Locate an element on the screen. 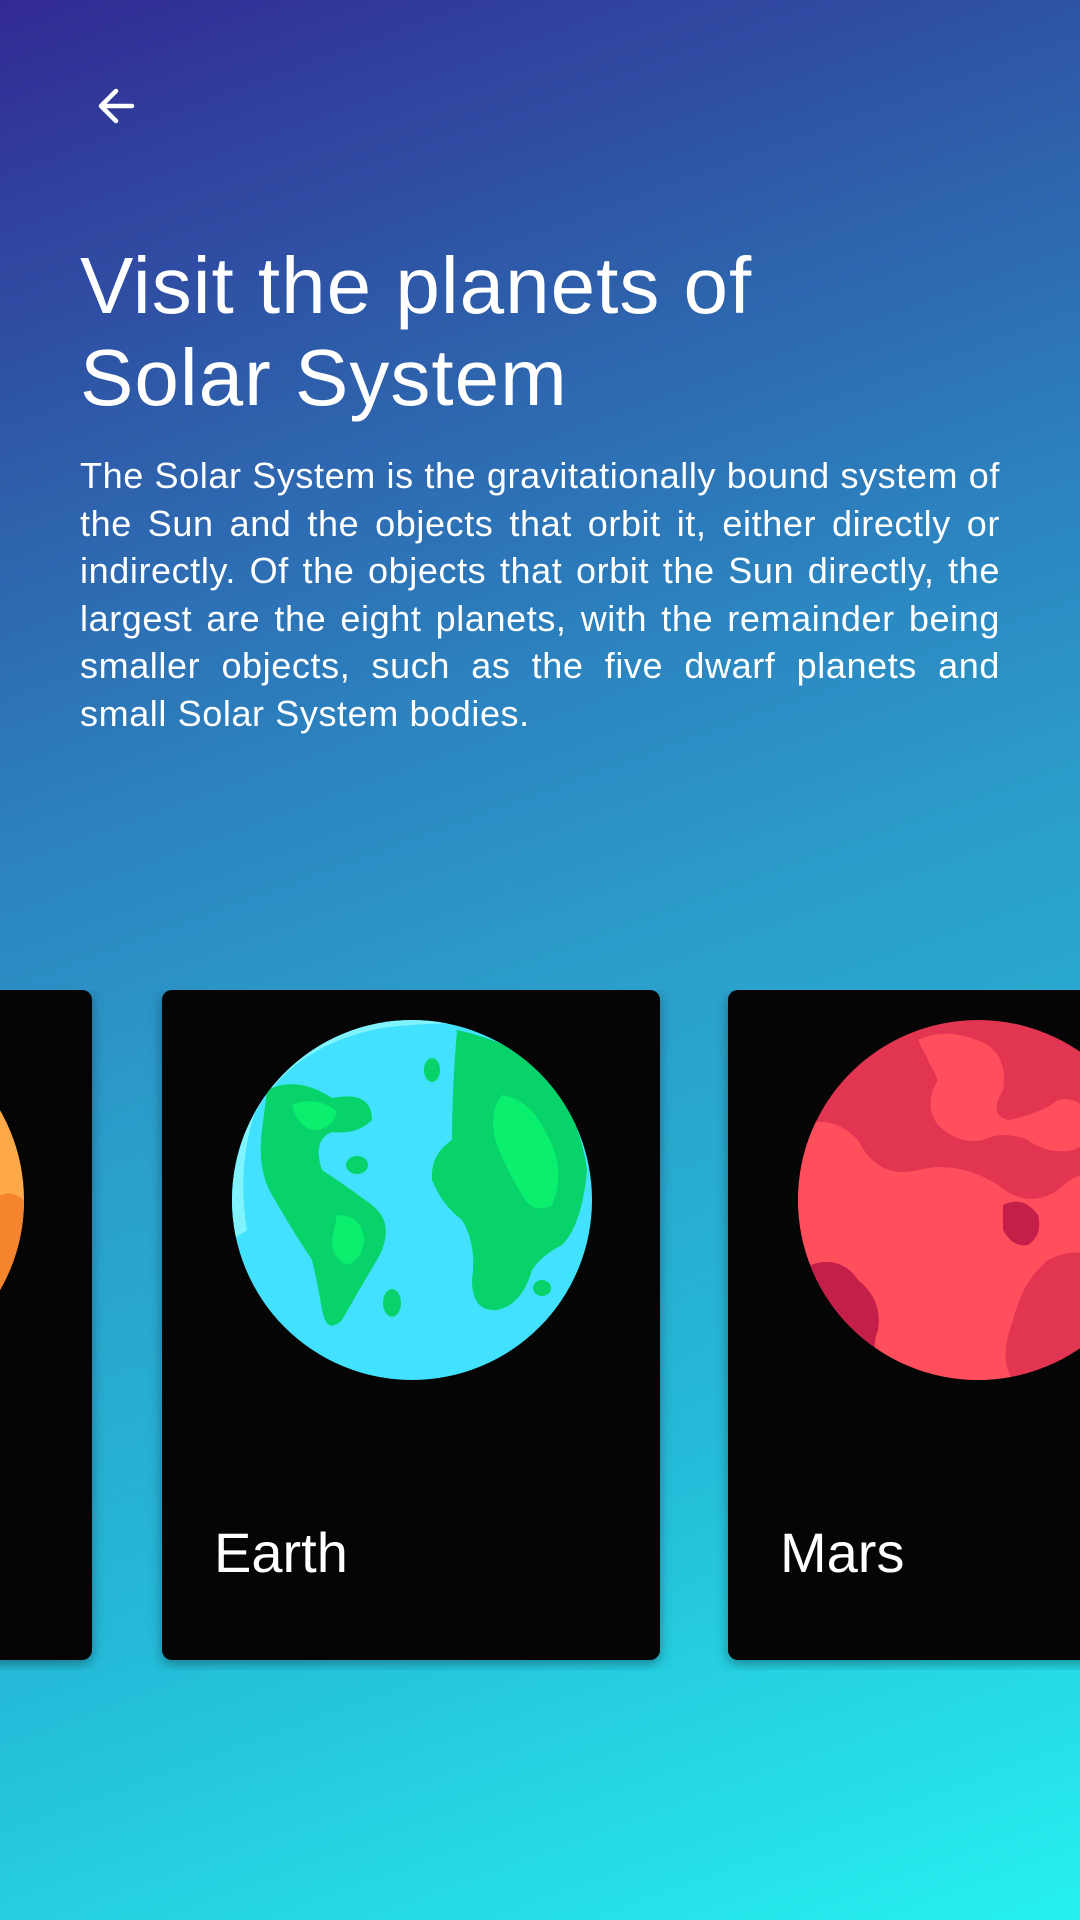 The image size is (1080, 1920). planet-card-sun is located at coordinates (46, 1325).